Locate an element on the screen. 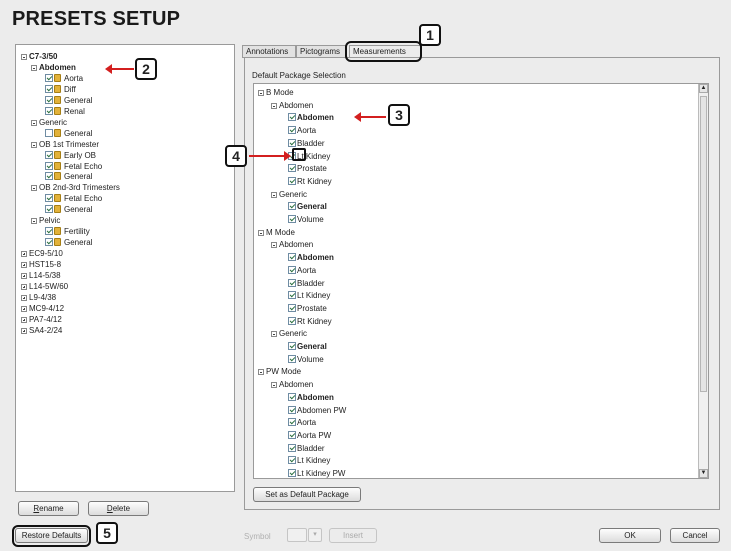 This screenshot has height=551, width=731. scrollbar-thumb is located at coordinates (703, 244).